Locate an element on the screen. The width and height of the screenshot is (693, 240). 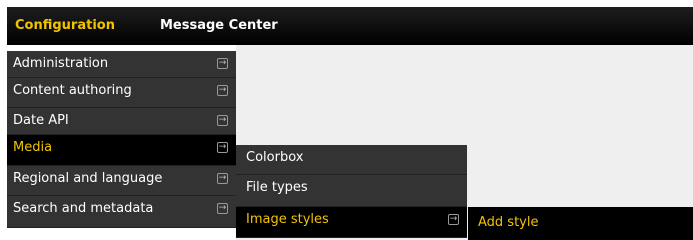
menu-item-content-authoring: Content authoring → is located at coordinates (121, 93).